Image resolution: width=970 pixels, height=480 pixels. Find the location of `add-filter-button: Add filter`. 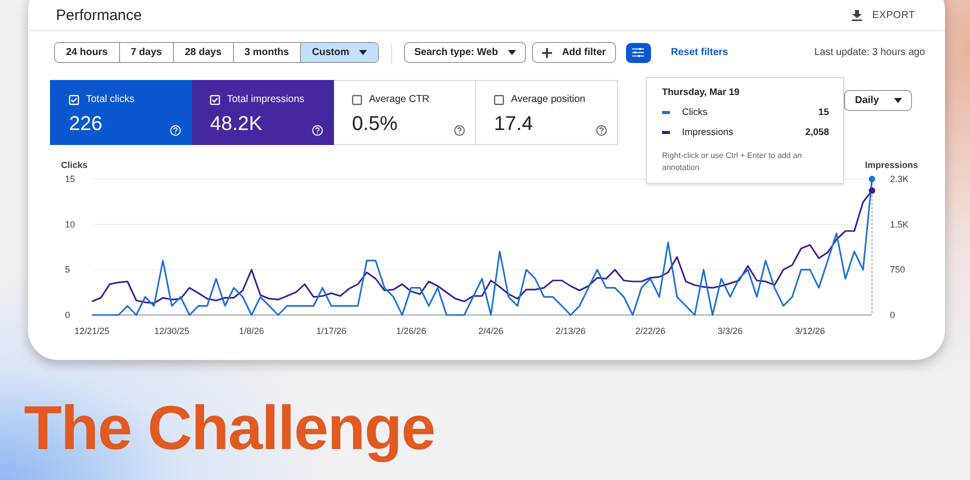

add-filter-button: Add filter is located at coordinates (574, 52).